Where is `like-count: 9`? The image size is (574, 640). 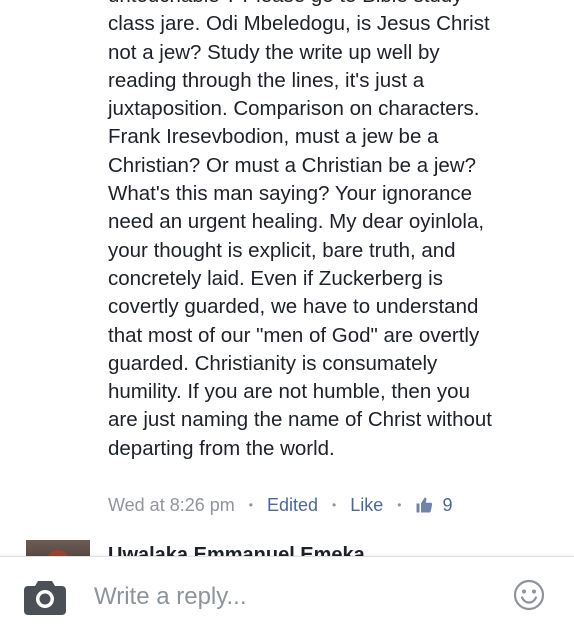 like-count: 9 is located at coordinates (433, 505).